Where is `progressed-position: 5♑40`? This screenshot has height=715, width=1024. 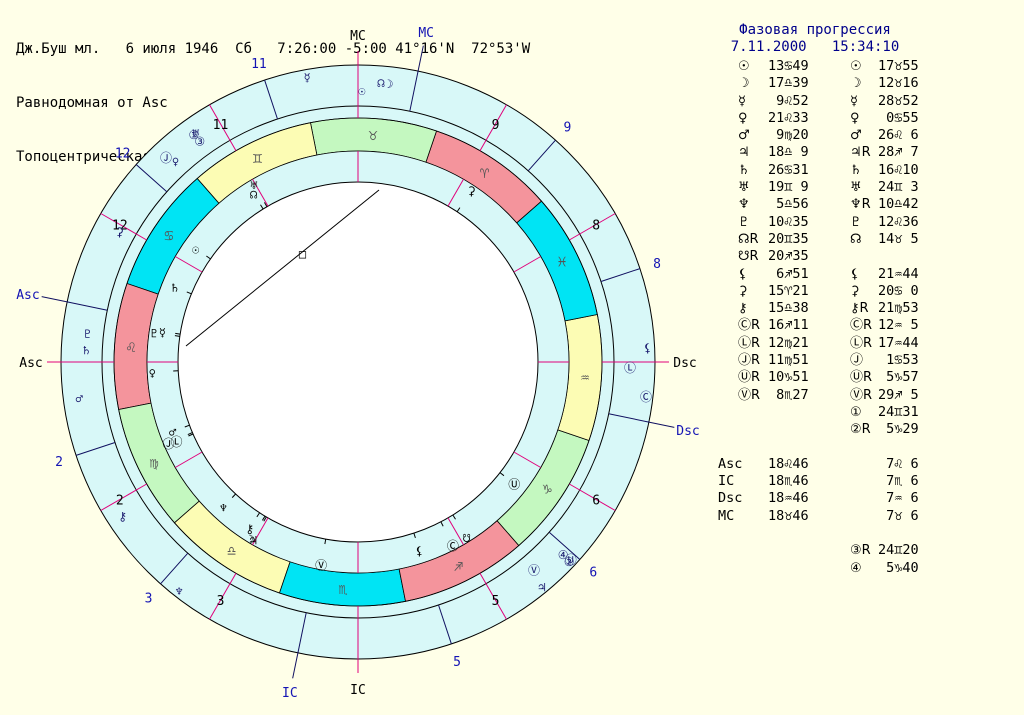
progressed-position: 5♑40 is located at coordinates (898, 567).